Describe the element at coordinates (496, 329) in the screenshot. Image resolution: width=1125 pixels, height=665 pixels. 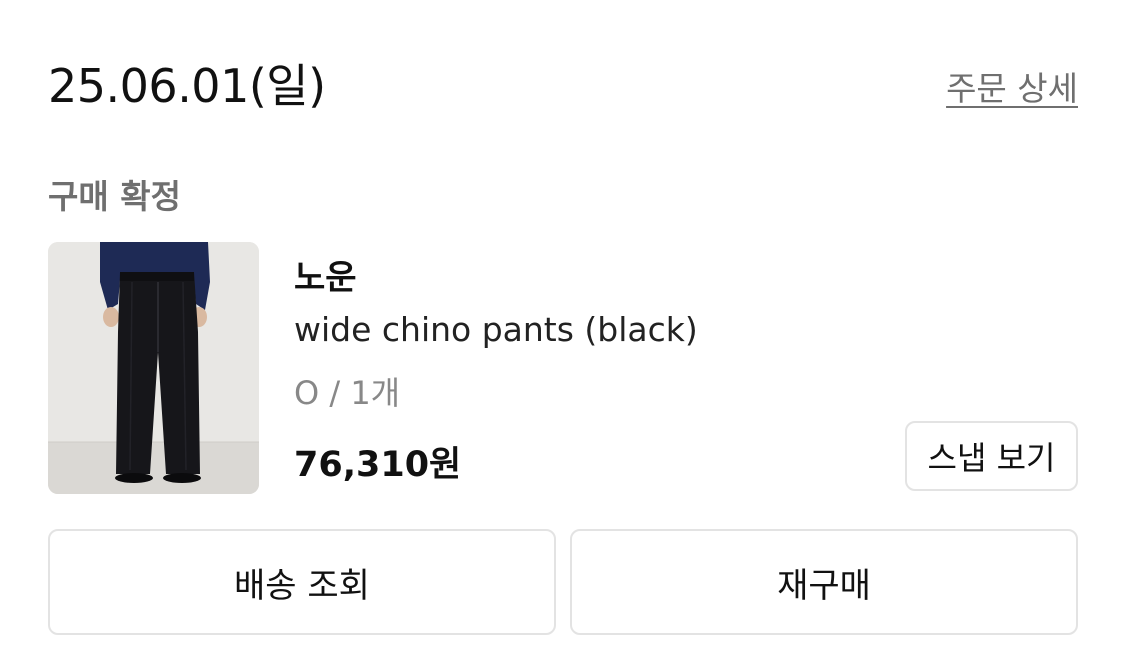
I see `product-name: wide chino pants (black)` at that location.